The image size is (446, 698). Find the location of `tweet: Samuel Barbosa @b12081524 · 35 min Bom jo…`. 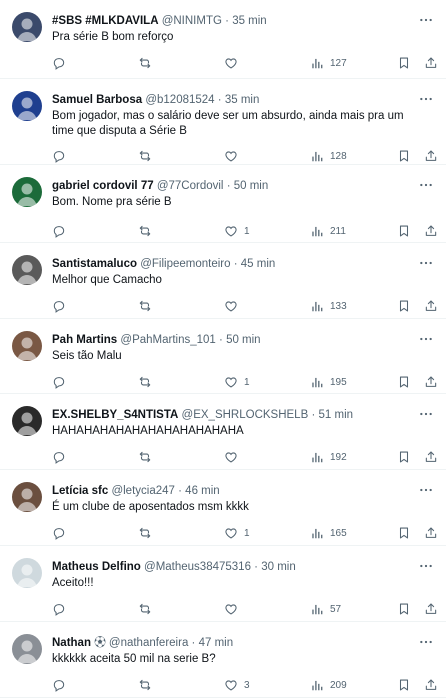

tweet: Samuel Barbosa @b12081524 · 35 min Bom jo… is located at coordinates (223, 122).